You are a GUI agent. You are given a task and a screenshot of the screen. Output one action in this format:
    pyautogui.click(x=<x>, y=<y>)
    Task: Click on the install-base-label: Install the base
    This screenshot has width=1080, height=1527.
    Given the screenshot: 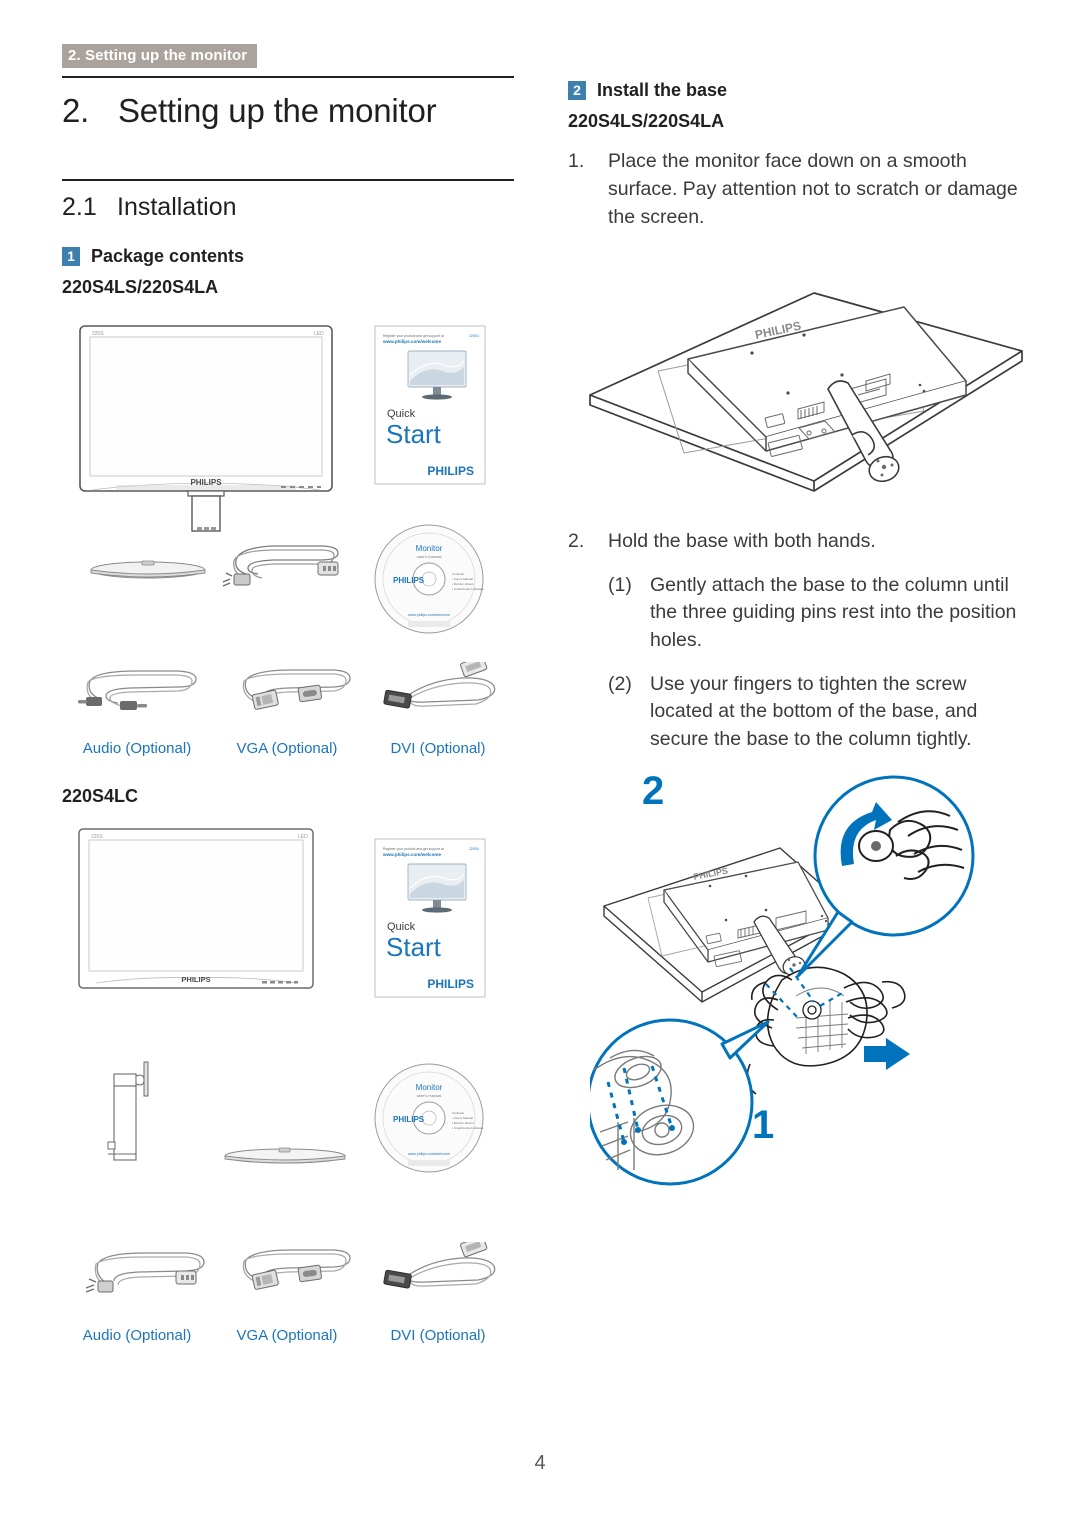 What is the action you would take?
    pyautogui.click(x=662, y=90)
    